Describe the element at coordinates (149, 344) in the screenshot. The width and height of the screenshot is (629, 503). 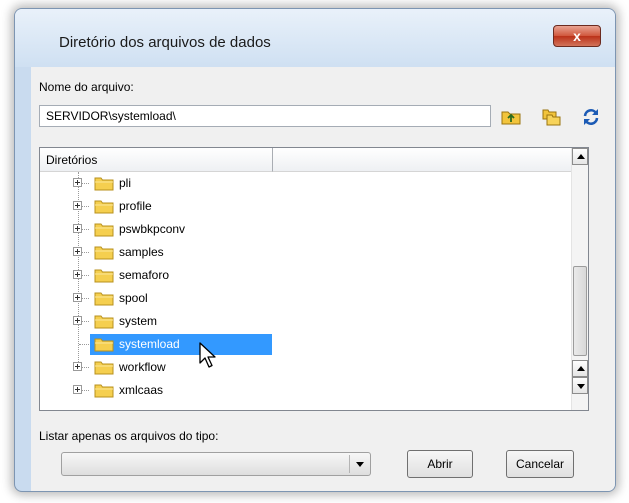
I see `folder-label: systemload` at that location.